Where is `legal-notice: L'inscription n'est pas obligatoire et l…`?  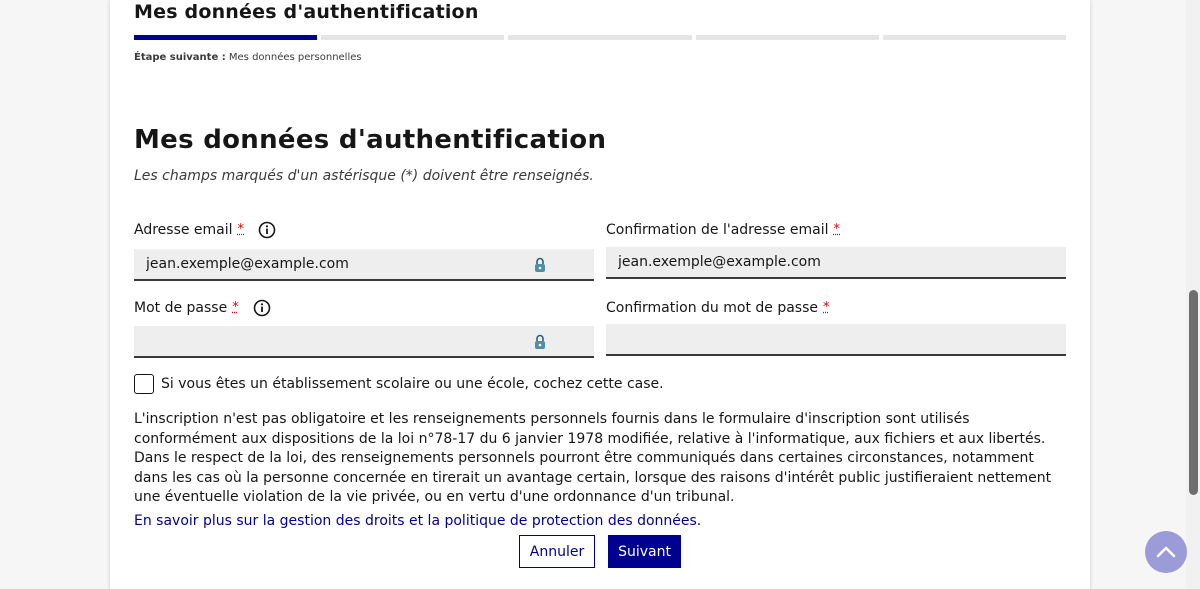
legal-notice: L'inscription n'est pas obligatoire et l… is located at coordinates (593, 458).